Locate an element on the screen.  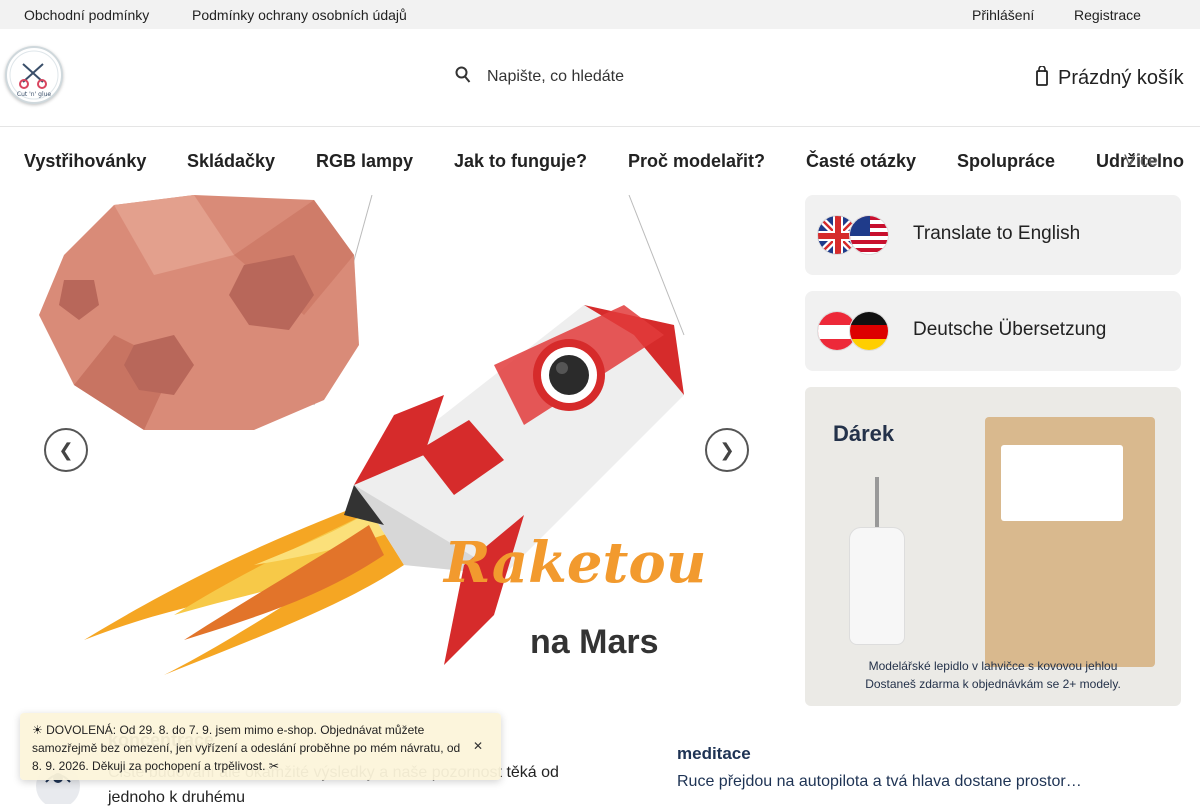
gift-title: Dárek is located at coordinates (864, 433).